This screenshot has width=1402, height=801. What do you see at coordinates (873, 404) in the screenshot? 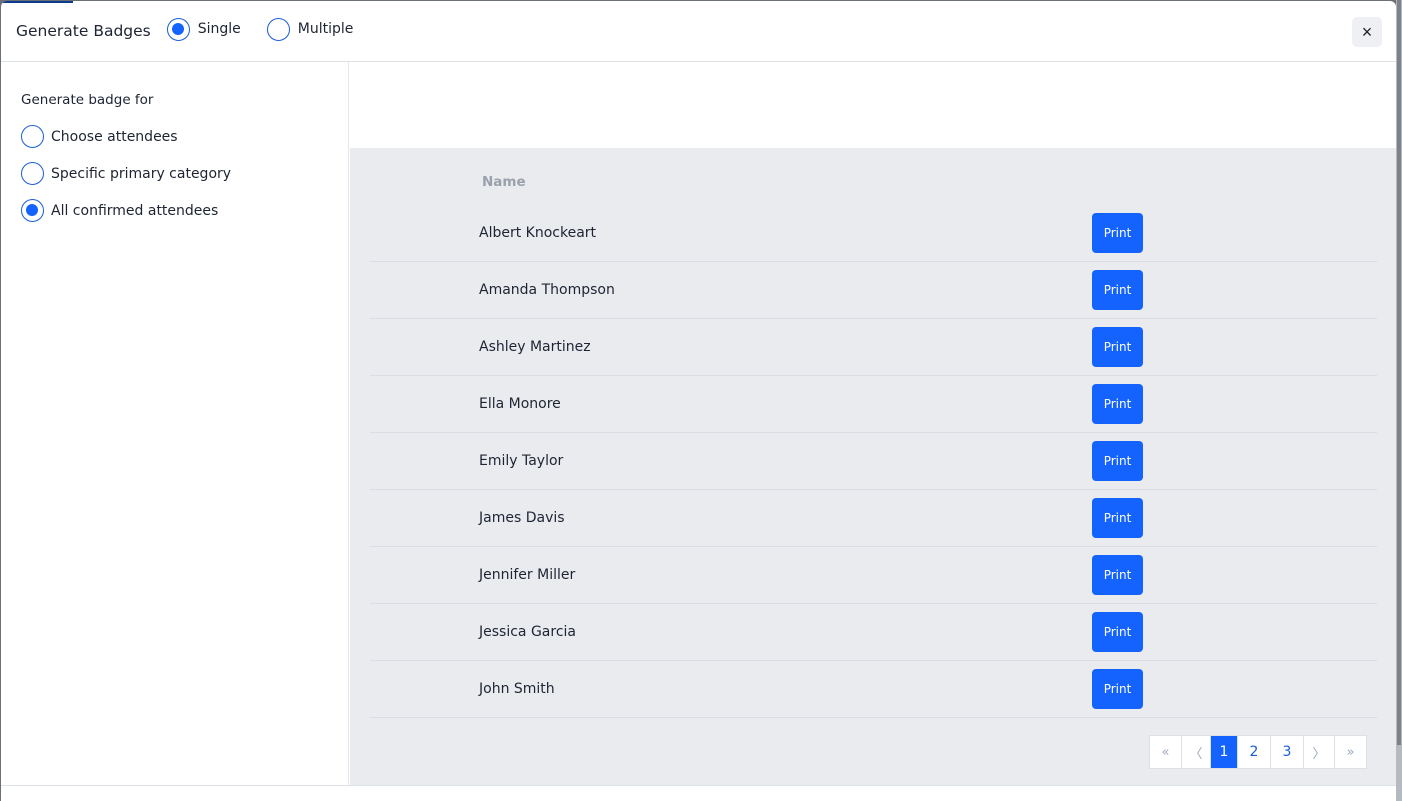
I see `table-row: Ella Monore Print` at bounding box center [873, 404].